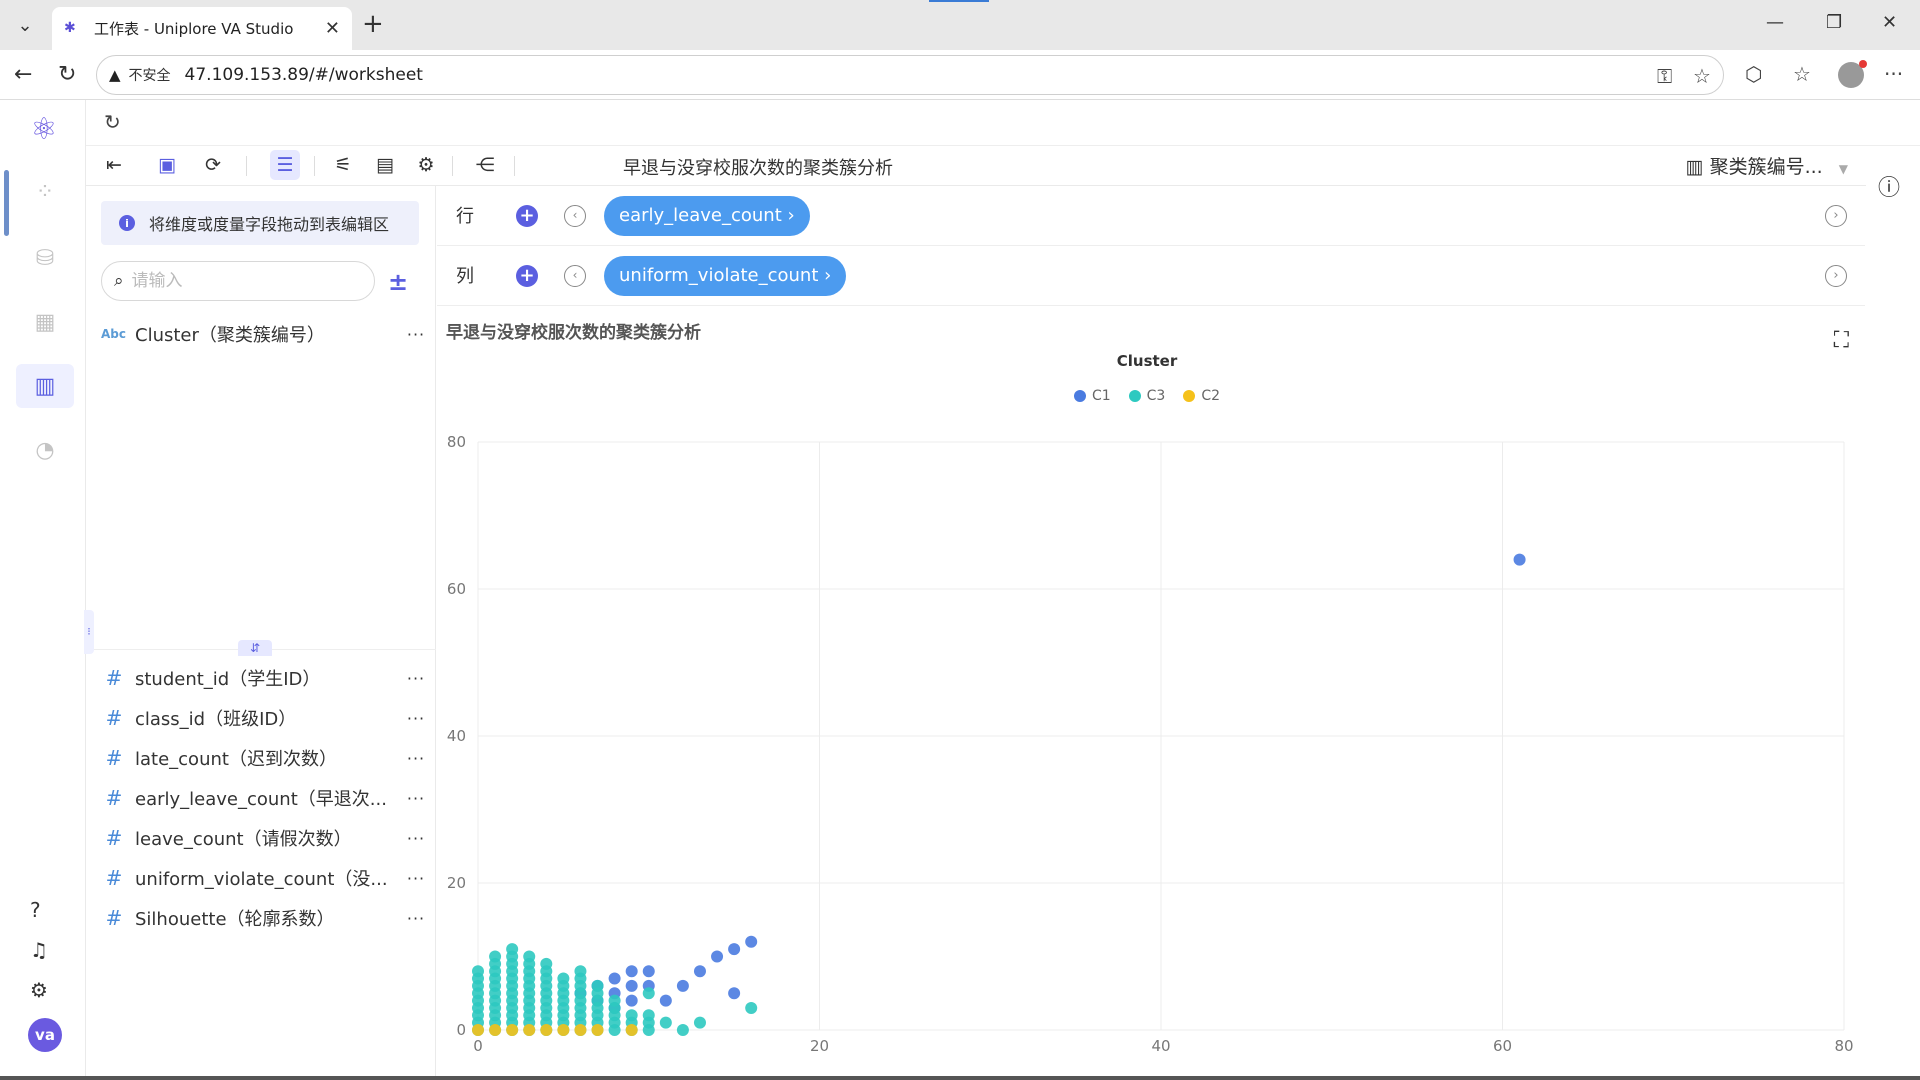 Image resolution: width=1920 pixels, height=1080 pixels. What do you see at coordinates (45, 258) in the screenshot?
I see `database-icon: ⛁` at bounding box center [45, 258].